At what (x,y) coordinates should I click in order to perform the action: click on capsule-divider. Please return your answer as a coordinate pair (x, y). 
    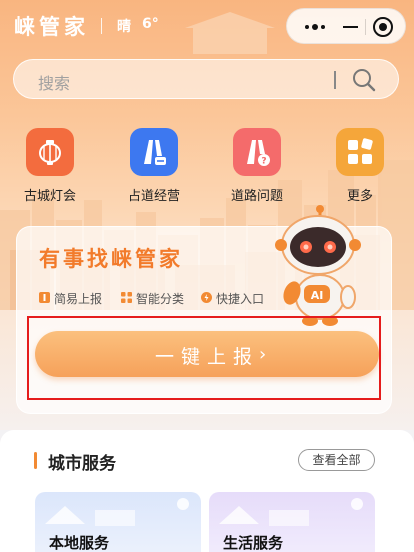
    Looking at the image, I should click on (365, 27).